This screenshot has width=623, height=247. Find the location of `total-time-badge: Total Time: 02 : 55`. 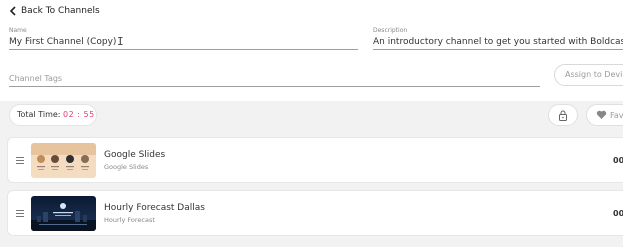

total-time-badge: Total Time: 02 : 55 is located at coordinates (53, 115).